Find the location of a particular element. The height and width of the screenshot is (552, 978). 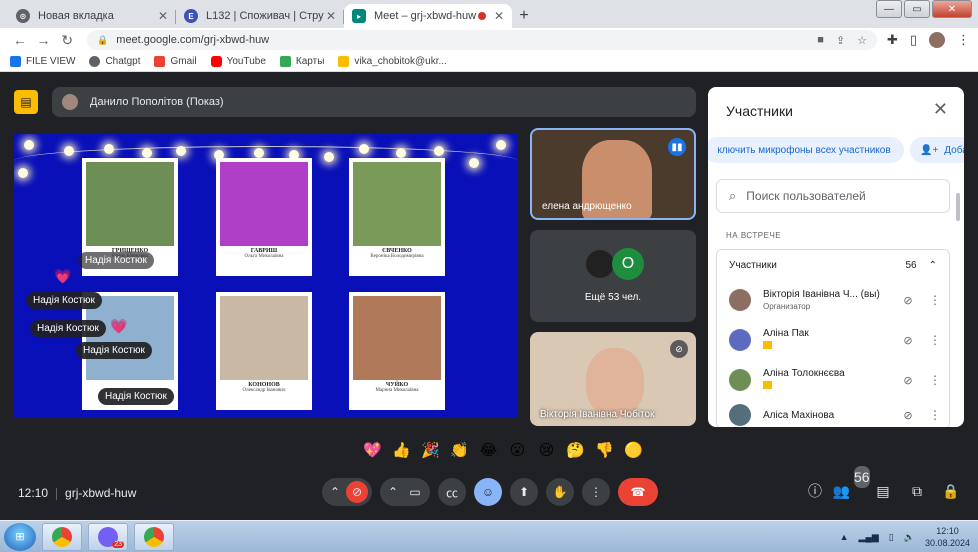

maps-icon is located at coordinates (285, 61).